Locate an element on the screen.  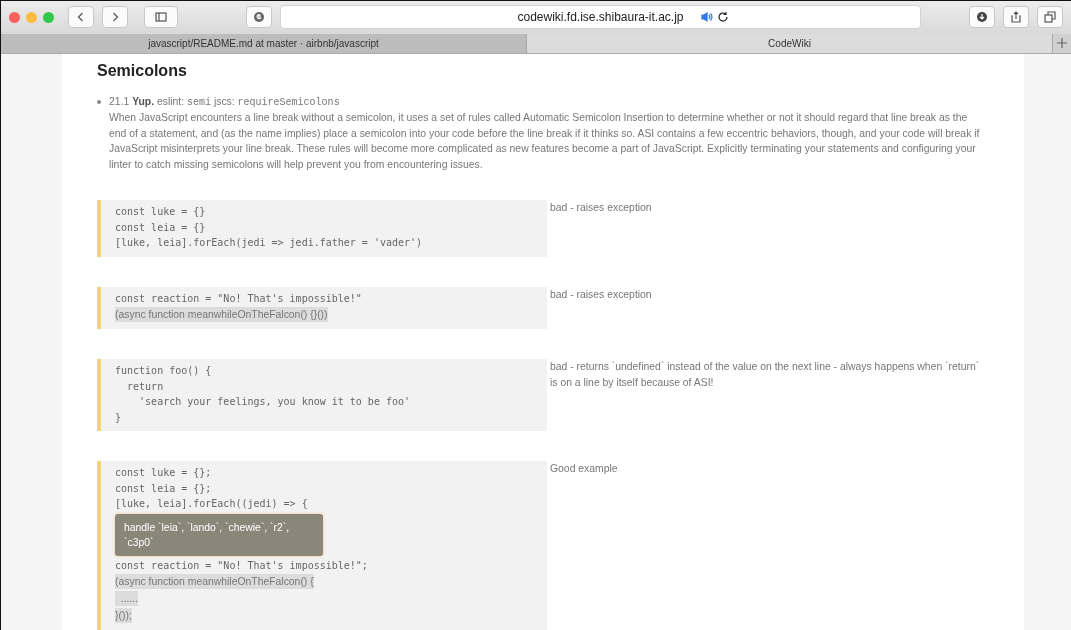
close-dot is located at coordinates (14, 17).